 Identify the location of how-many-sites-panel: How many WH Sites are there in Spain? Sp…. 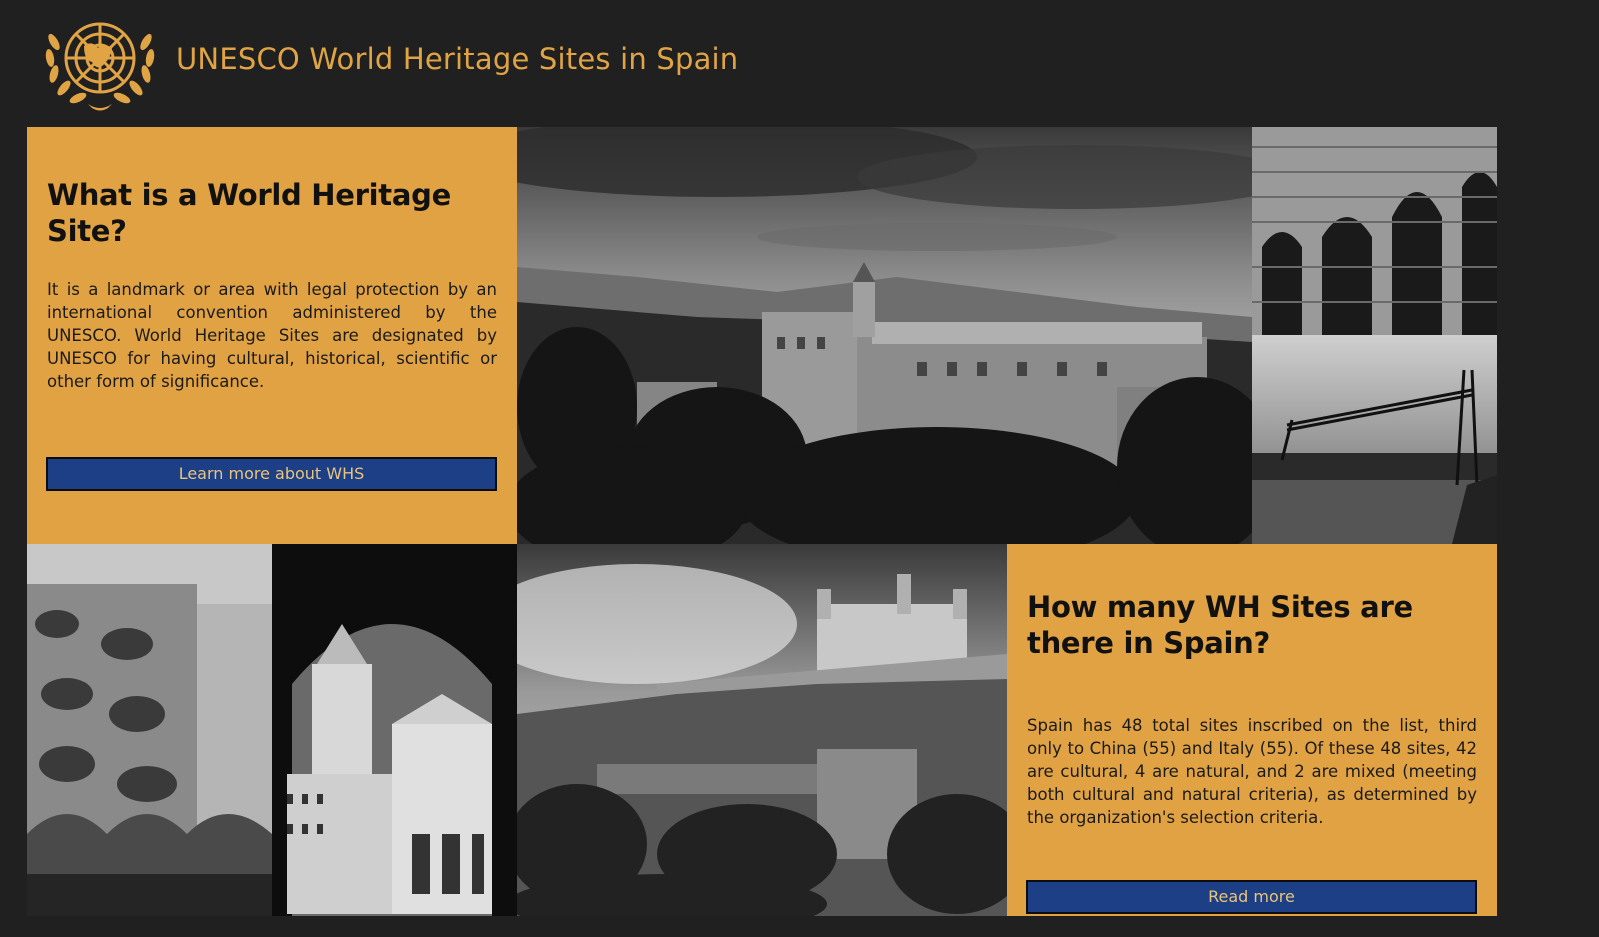
(1252, 730).